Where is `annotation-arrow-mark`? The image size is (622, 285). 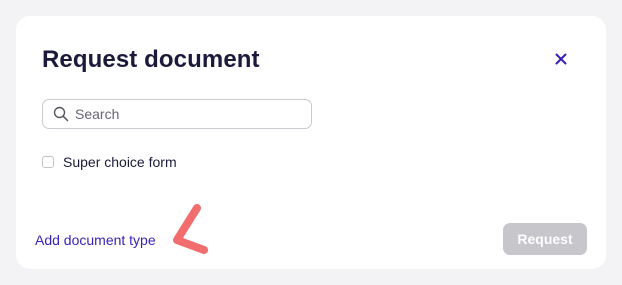
annotation-arrow-mark is located at coordinates (190, 229).